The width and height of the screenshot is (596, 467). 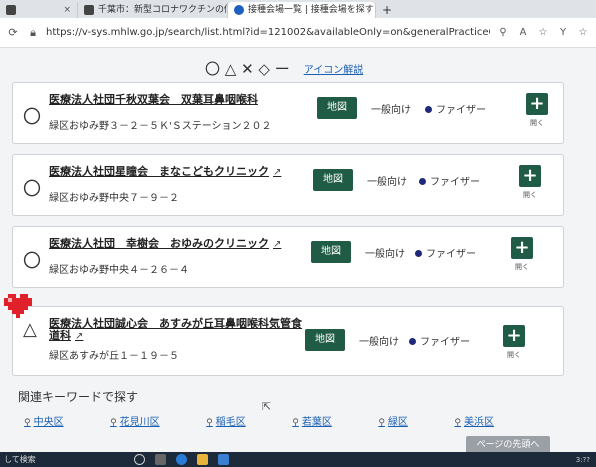 I want to click on favorite-icon: ☆, so click(x=543, y=32).